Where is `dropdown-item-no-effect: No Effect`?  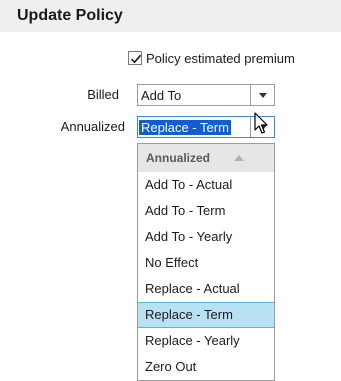 dropdown-item-no-effect: No Effect is located at coordinates (206, 263).